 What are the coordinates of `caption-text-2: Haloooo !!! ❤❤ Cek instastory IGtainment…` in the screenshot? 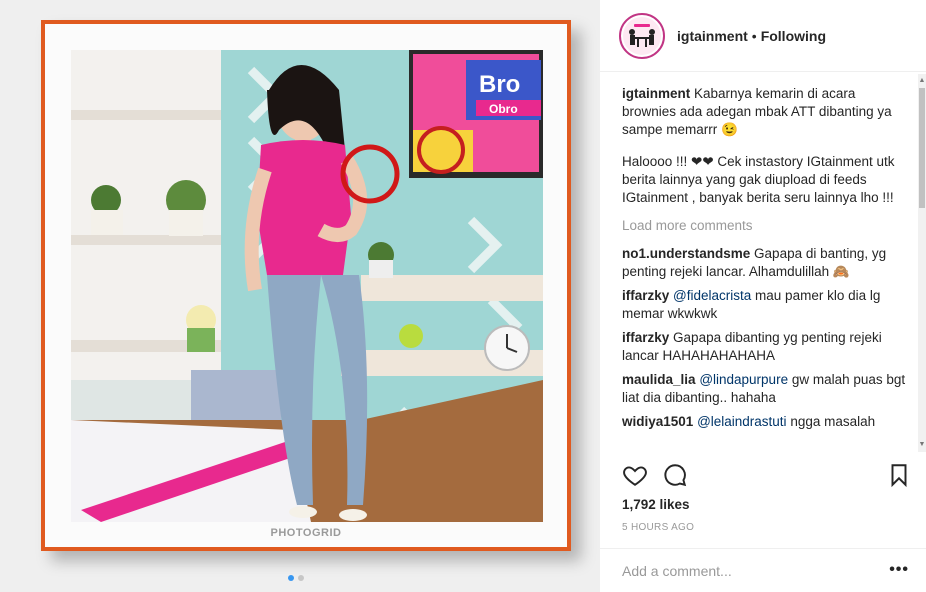 It's located at (758, 179).